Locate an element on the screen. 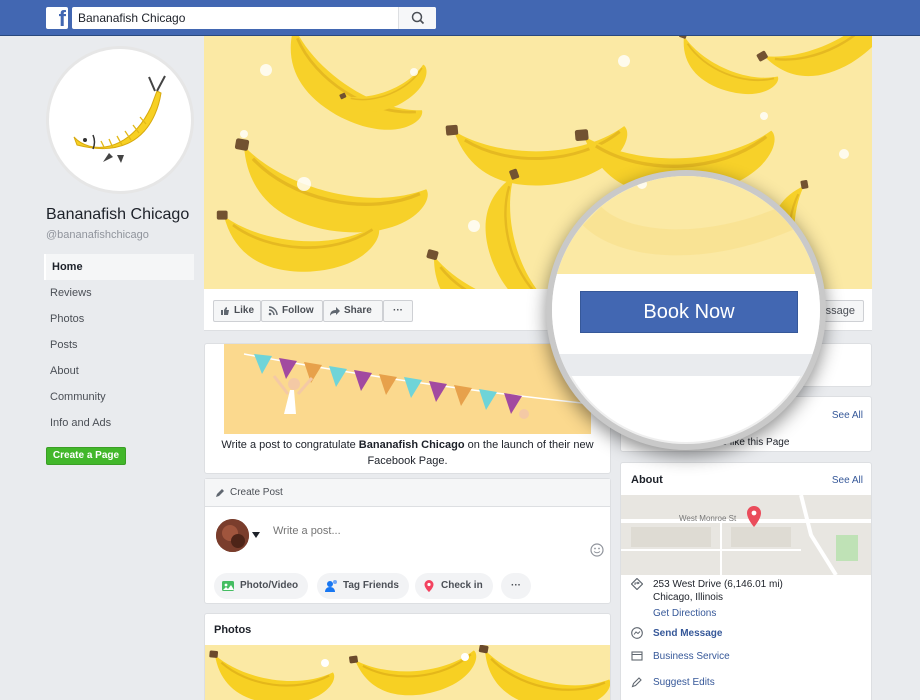 This screenshot has height=700, width=920. nav-item-about: About is located at coordinates (119, 371).